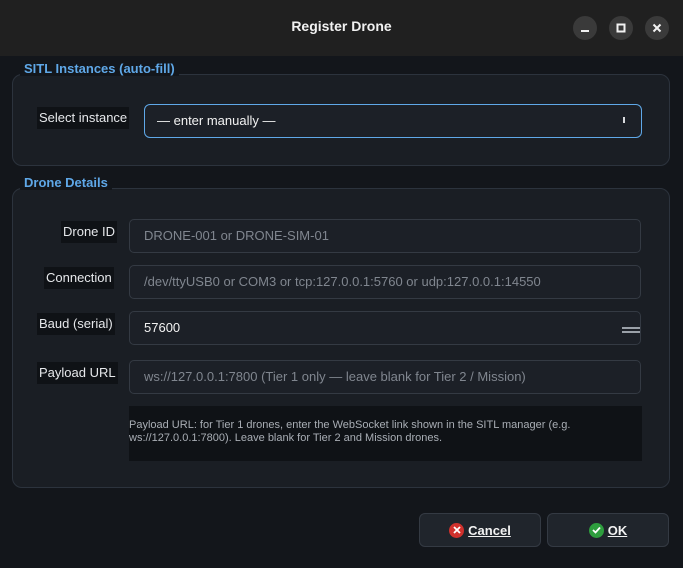 This screenshot has height=568, width=683. I want to click on baud-label: Baud (serial), so click(76, 324).